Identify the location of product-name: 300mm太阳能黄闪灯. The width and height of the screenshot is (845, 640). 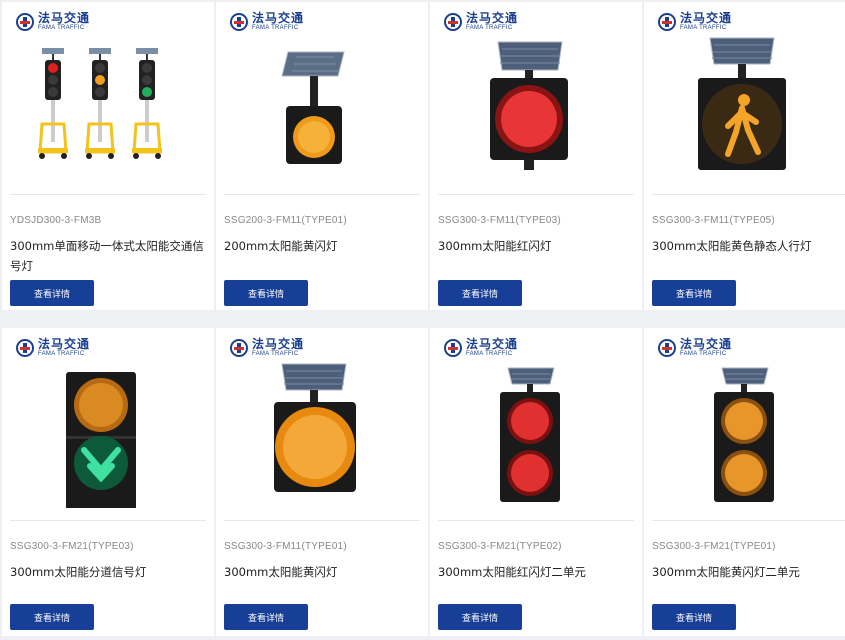
(322, 572).